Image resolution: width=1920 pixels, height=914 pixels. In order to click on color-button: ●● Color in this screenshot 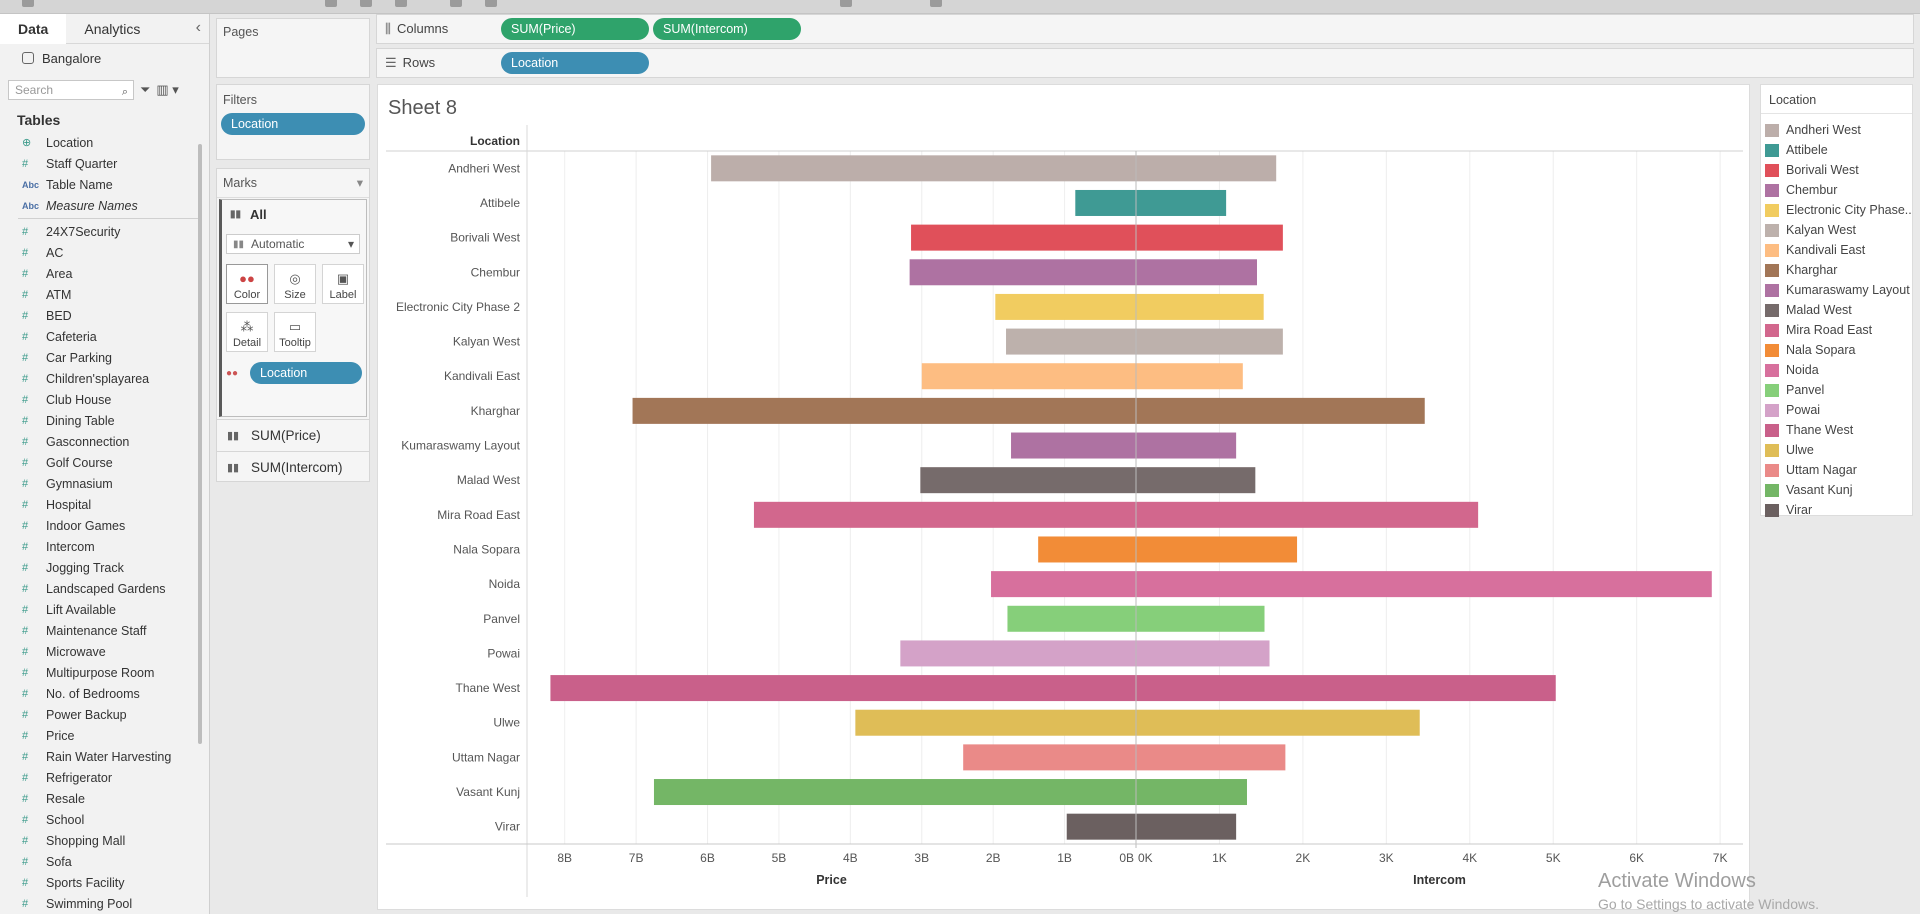, I will do `click(247, 284)`.